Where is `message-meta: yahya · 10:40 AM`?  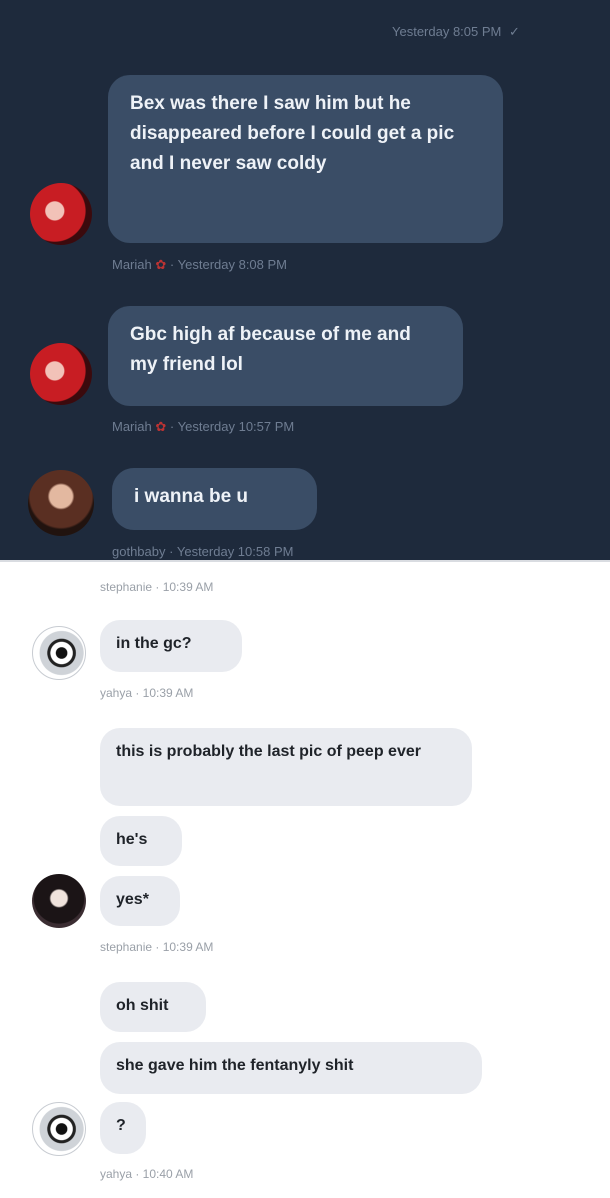 message-meta: yahya · 10:40 AM is located at coordinates (147, 1174).